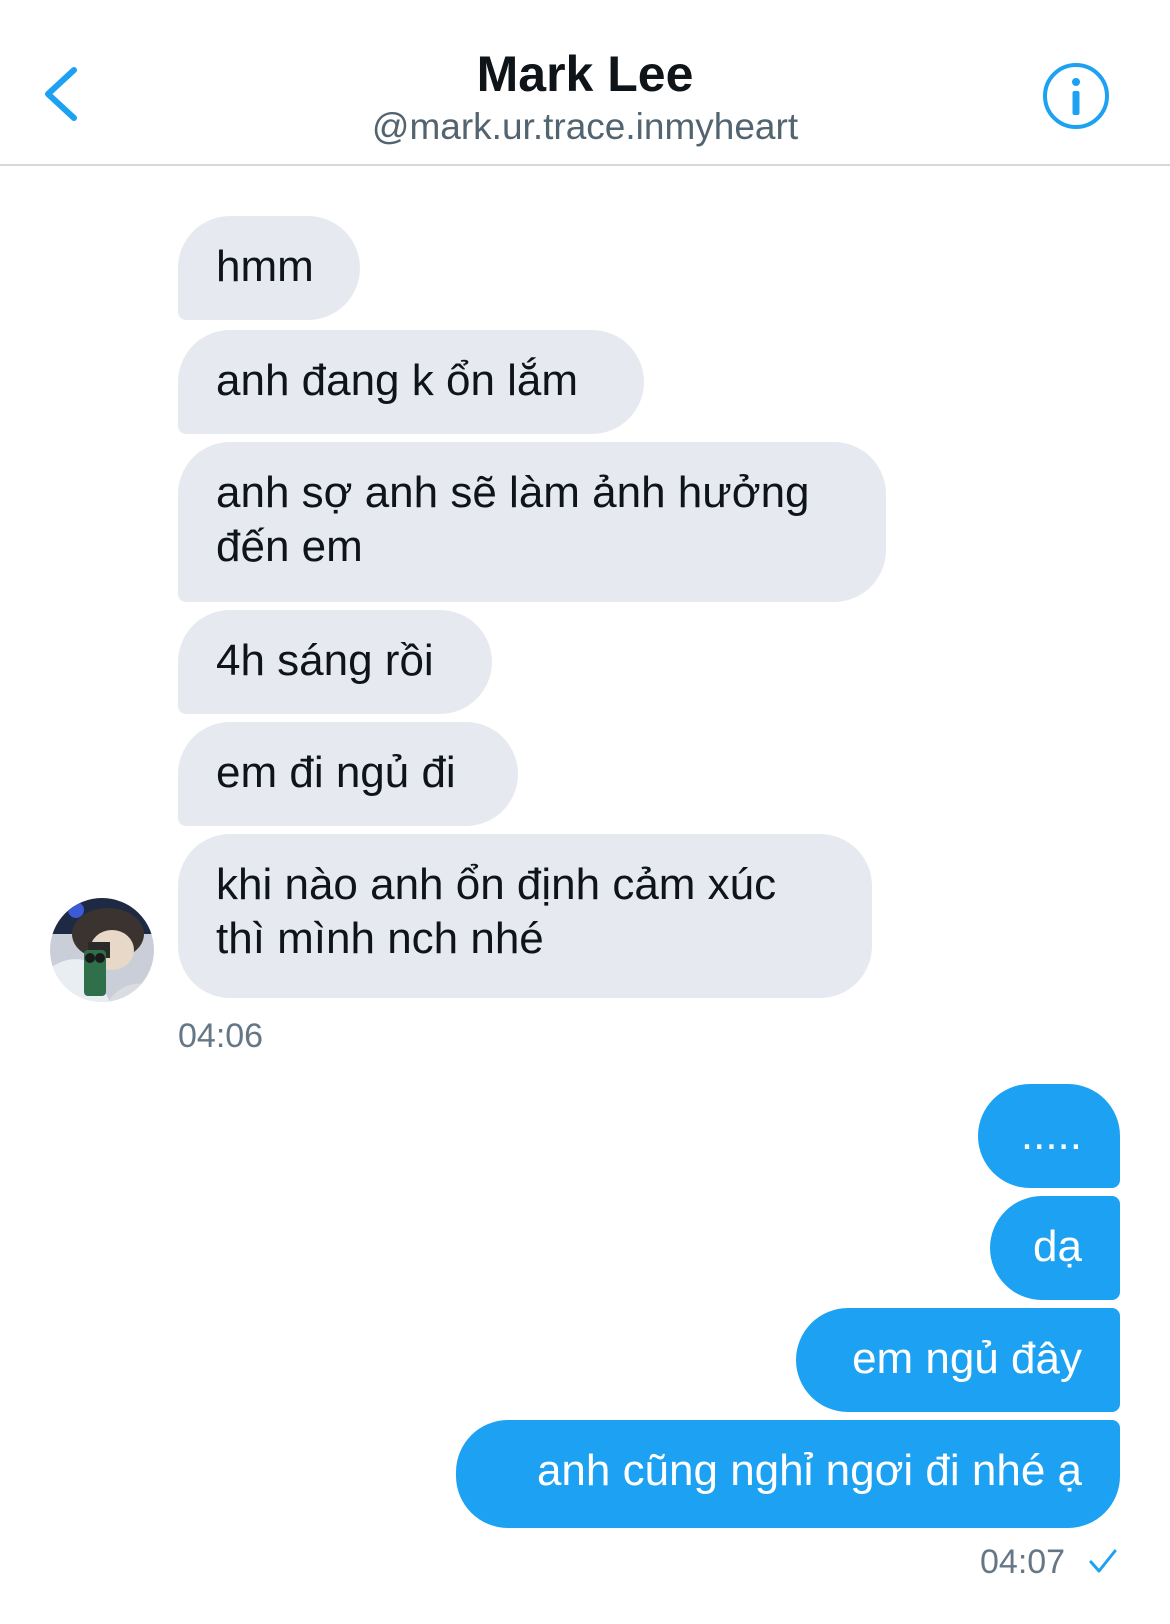 The image size is (1170, 1624). What do you see at coordinates (325, 660) in the screenshot?
I see `message-text: 4h sáng rồi` at bounding box center [325, 660].